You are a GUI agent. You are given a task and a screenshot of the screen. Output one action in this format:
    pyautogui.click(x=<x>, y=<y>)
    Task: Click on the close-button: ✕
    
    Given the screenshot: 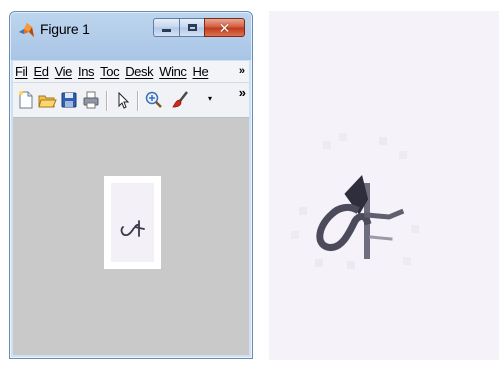 What is the action you would take?
    pyautogui.click(x=224, y=27)
    